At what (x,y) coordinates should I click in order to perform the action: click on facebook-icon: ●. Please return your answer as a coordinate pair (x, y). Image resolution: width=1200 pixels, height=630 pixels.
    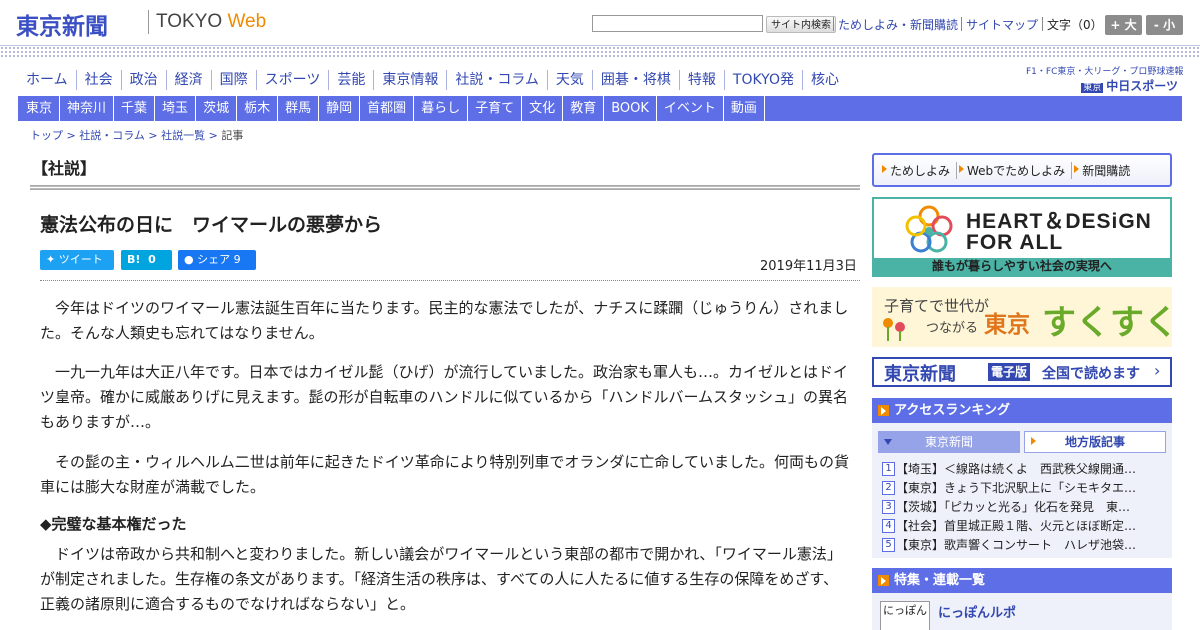
    Looking at the image, I should click on (189, 259).